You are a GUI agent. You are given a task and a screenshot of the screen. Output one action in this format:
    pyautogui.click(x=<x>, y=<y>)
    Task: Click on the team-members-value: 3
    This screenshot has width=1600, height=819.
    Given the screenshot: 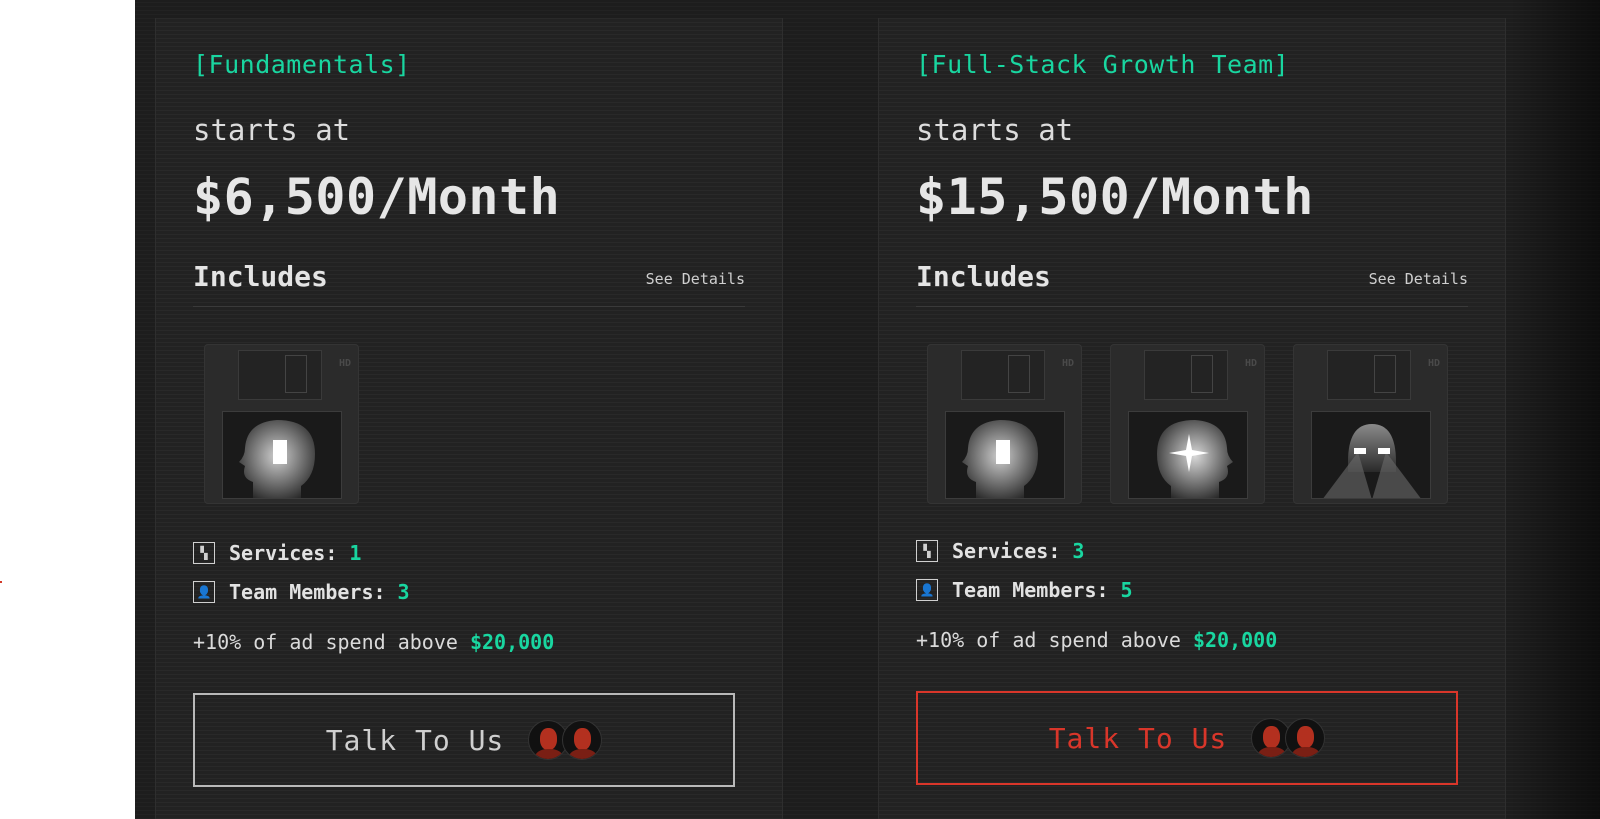 What is the action you would take?
    pyautogui.click(x=403, y=592)
    